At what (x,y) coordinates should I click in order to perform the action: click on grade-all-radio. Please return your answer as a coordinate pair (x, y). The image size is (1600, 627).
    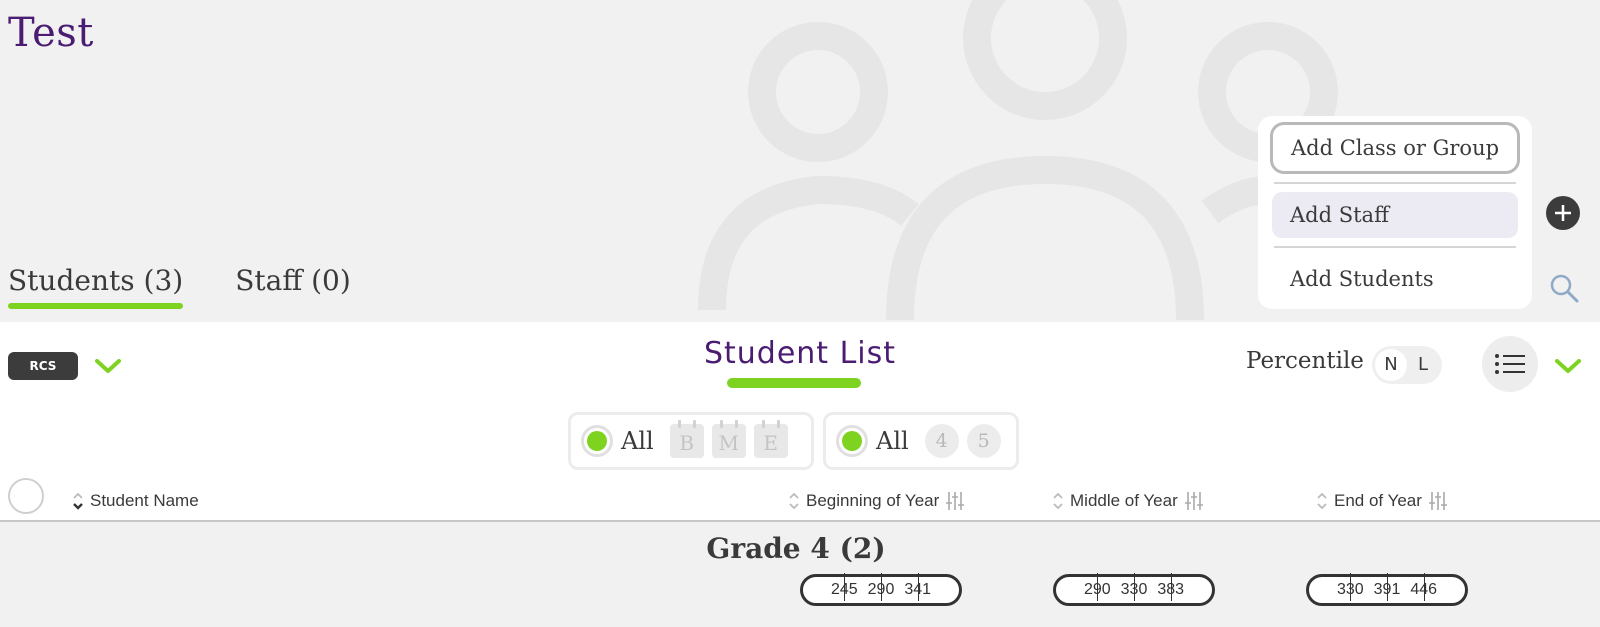
    Looking at the image, I should click on (852, 441).